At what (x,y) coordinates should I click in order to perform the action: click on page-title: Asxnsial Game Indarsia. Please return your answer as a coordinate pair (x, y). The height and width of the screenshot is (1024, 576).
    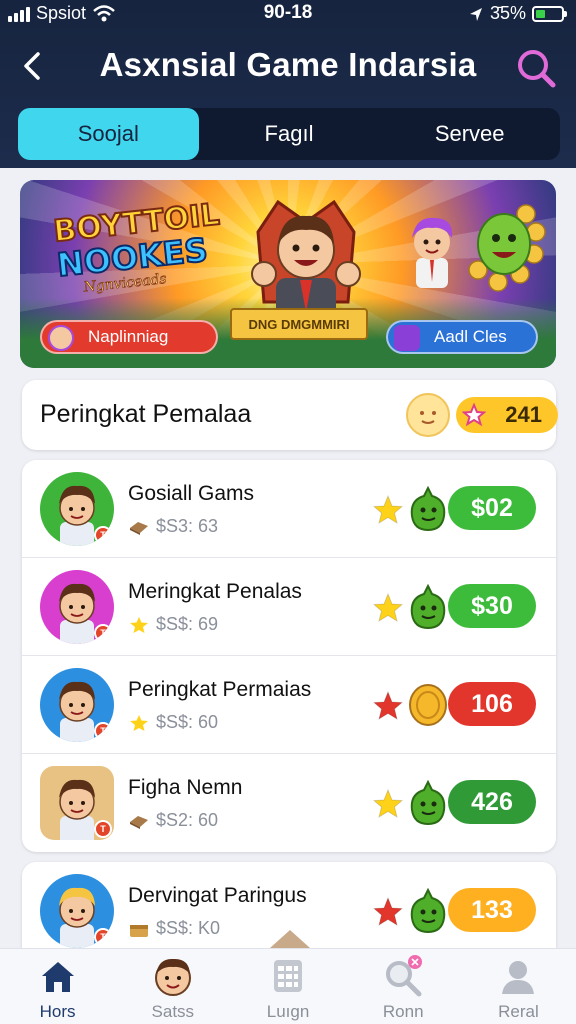
    Looking at the image, I should click on (288, 64).